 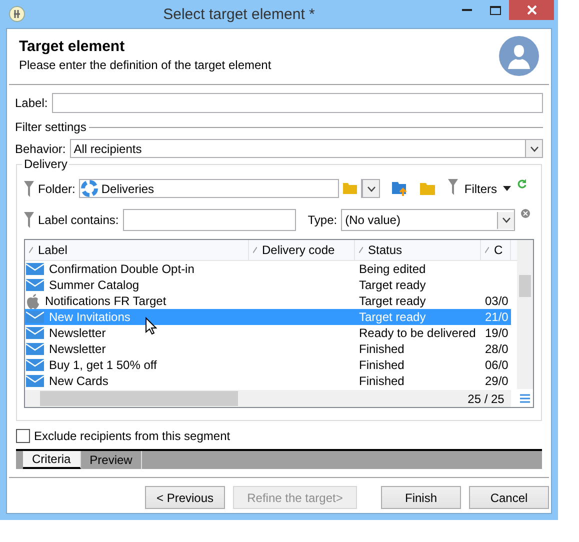 What do you see at coordinates (268, 333) in the screenshot?
I see `table-row: Newsletter Ready to be delivered 19/0` at bounding box center [268, 333].